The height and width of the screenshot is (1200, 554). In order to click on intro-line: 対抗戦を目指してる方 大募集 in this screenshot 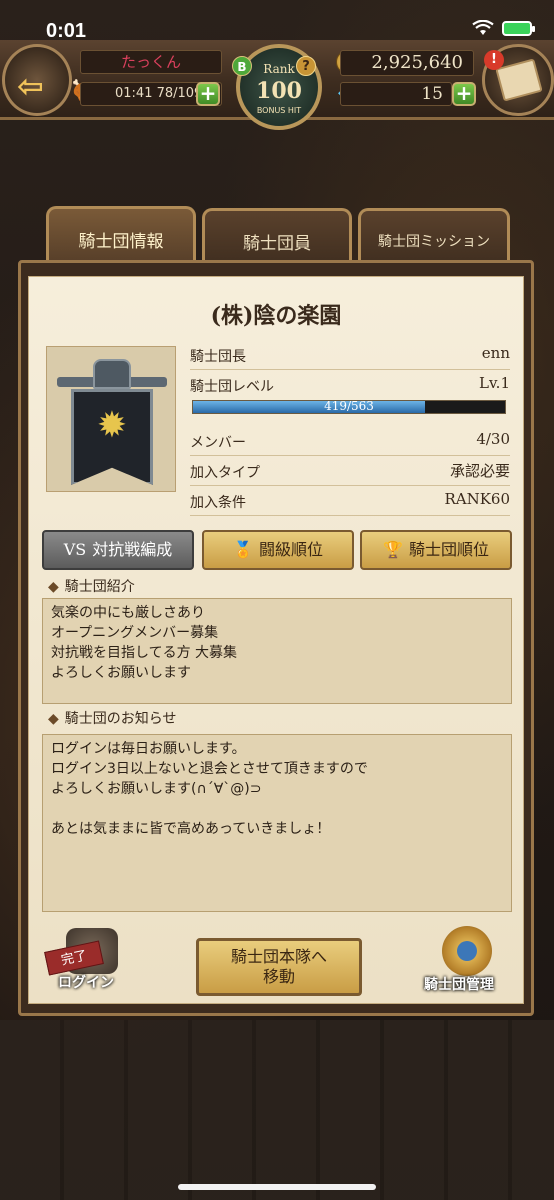, I will do `click(144, 653)`.